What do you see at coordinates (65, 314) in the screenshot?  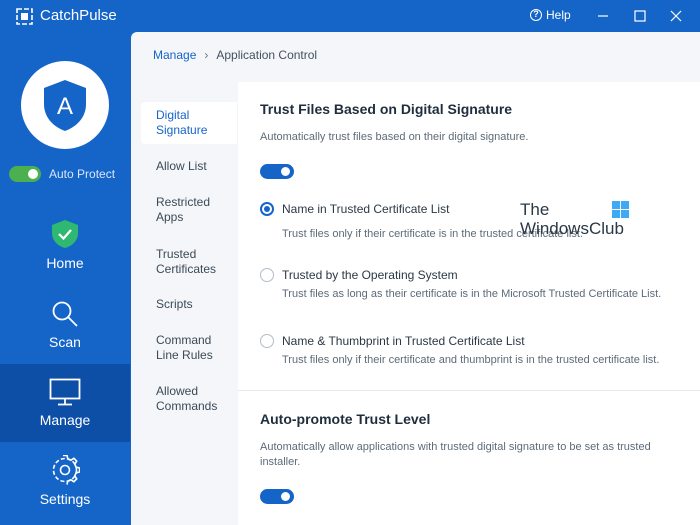 I see `magnifier-icon` at bounding box center [65, 314].